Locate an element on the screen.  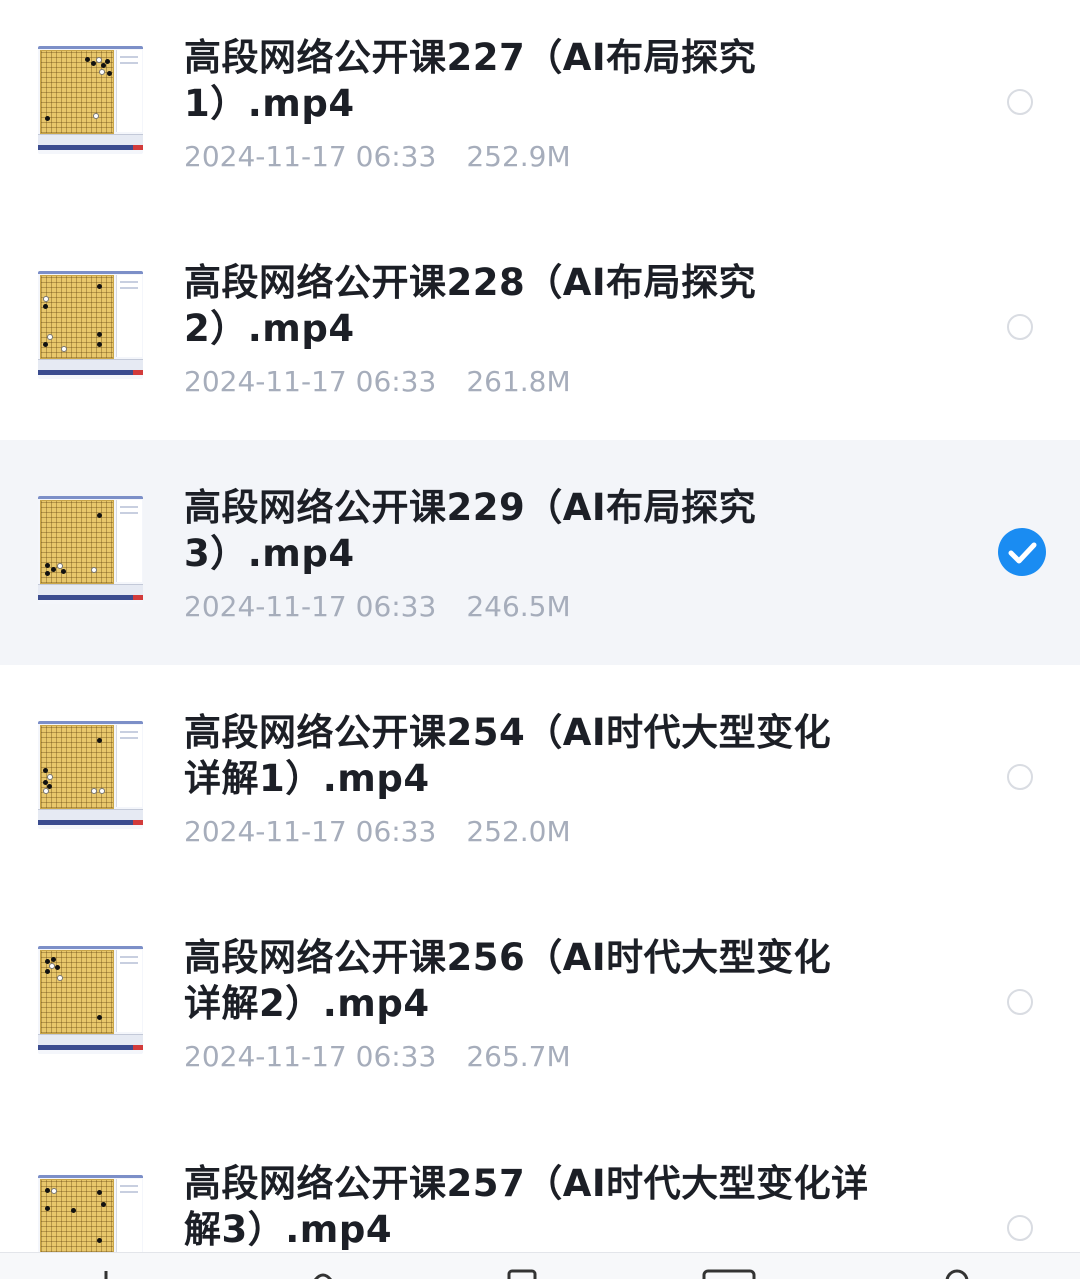
file-title-line: 解3）.mp4 is located at coordinates (288, 1229).